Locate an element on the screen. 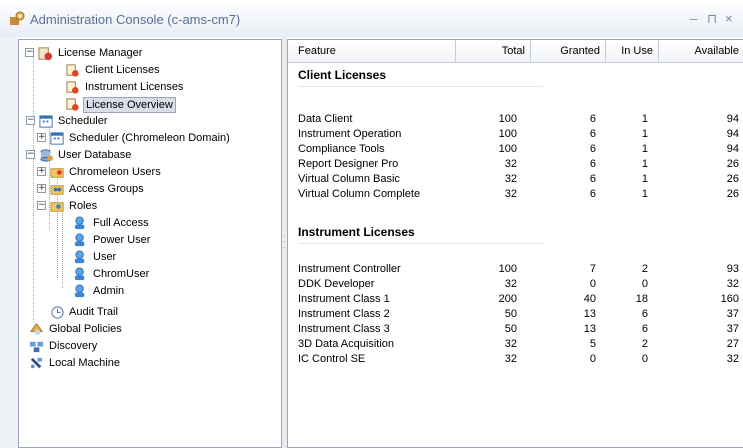 The image size is (743, 448). column-header-feature: Feature is located at coordinates (372, 51).